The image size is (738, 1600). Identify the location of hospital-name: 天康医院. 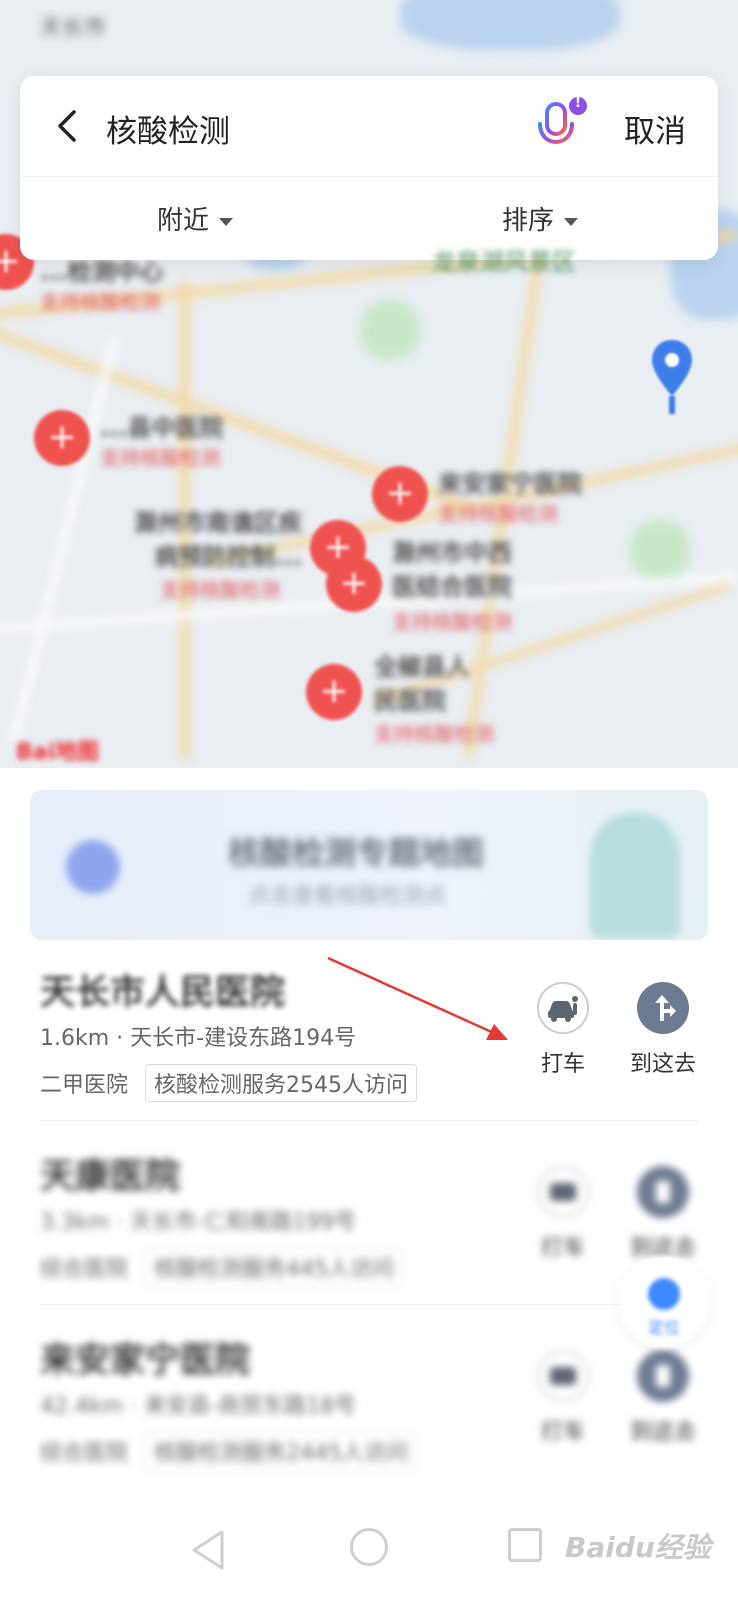
(110, 1177).